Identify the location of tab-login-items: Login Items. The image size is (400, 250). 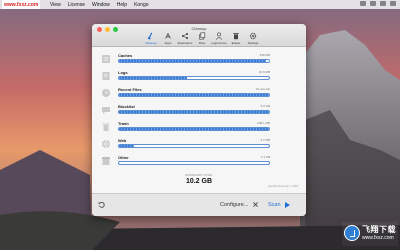
(219, 38).